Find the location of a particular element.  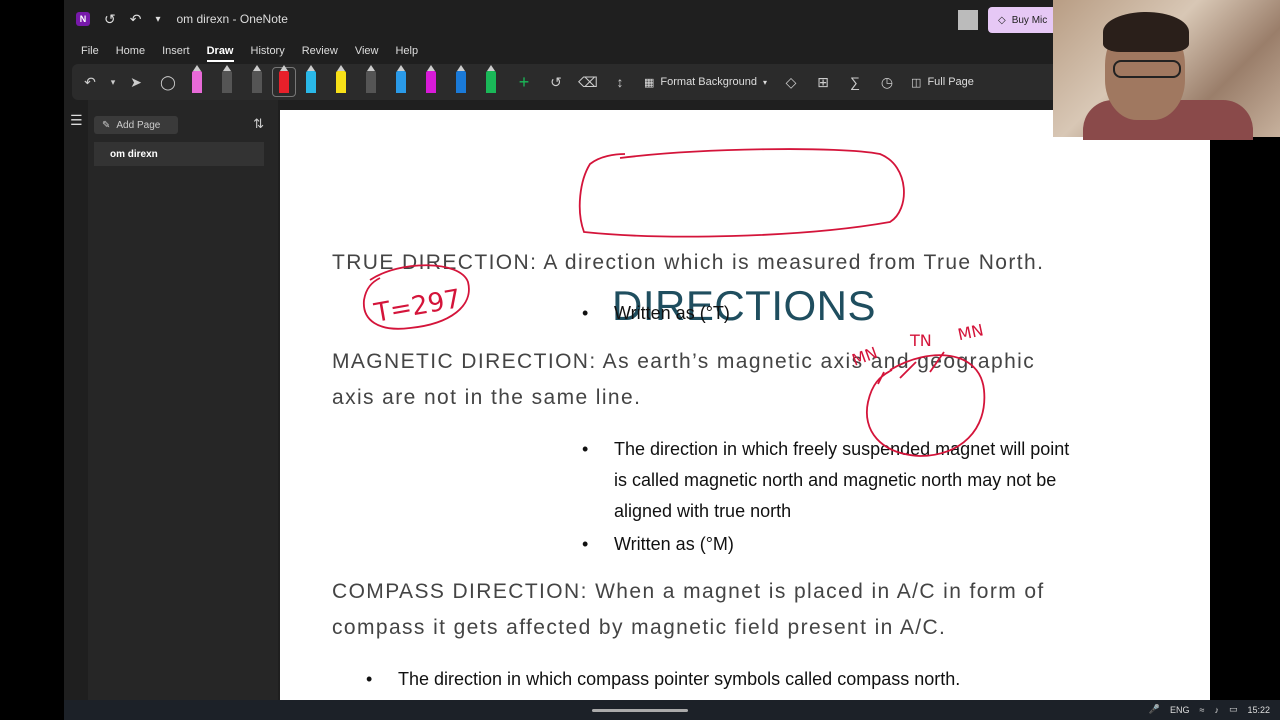

add-page-button: ✎ Add Page is located at coordinates (136, 125).